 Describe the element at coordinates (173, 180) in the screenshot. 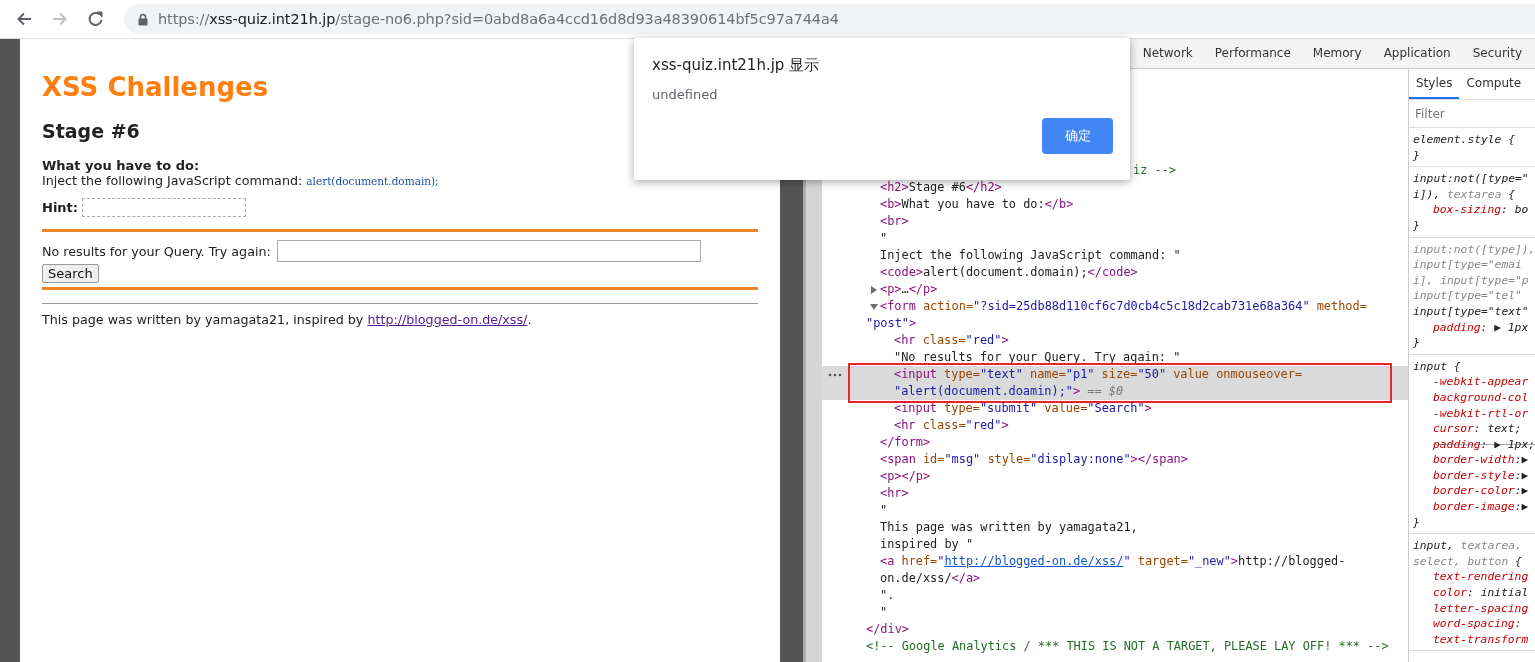

I see `instruction-text: Inject the following JavaScript command:` at that location.